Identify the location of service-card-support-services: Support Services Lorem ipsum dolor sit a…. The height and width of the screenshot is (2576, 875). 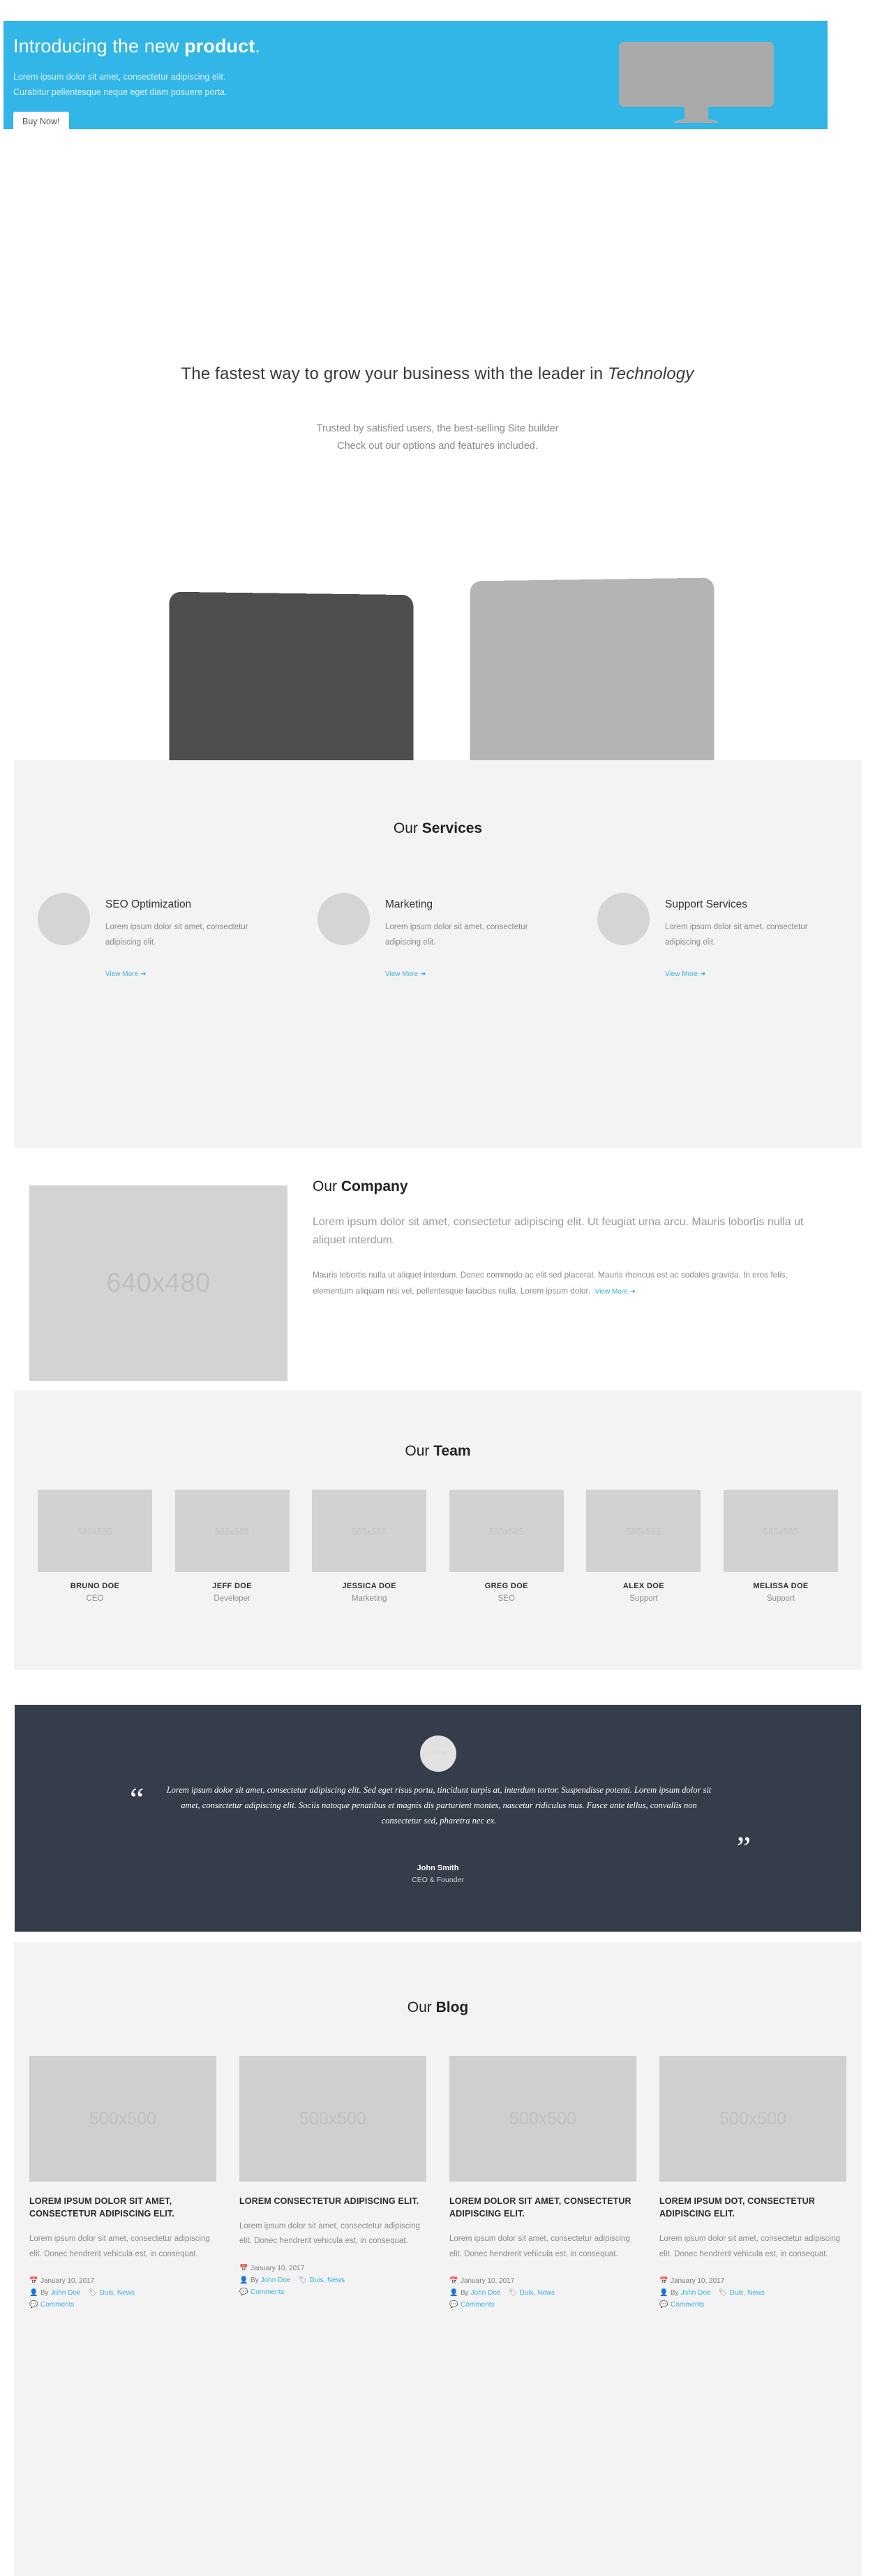
(717, 936).